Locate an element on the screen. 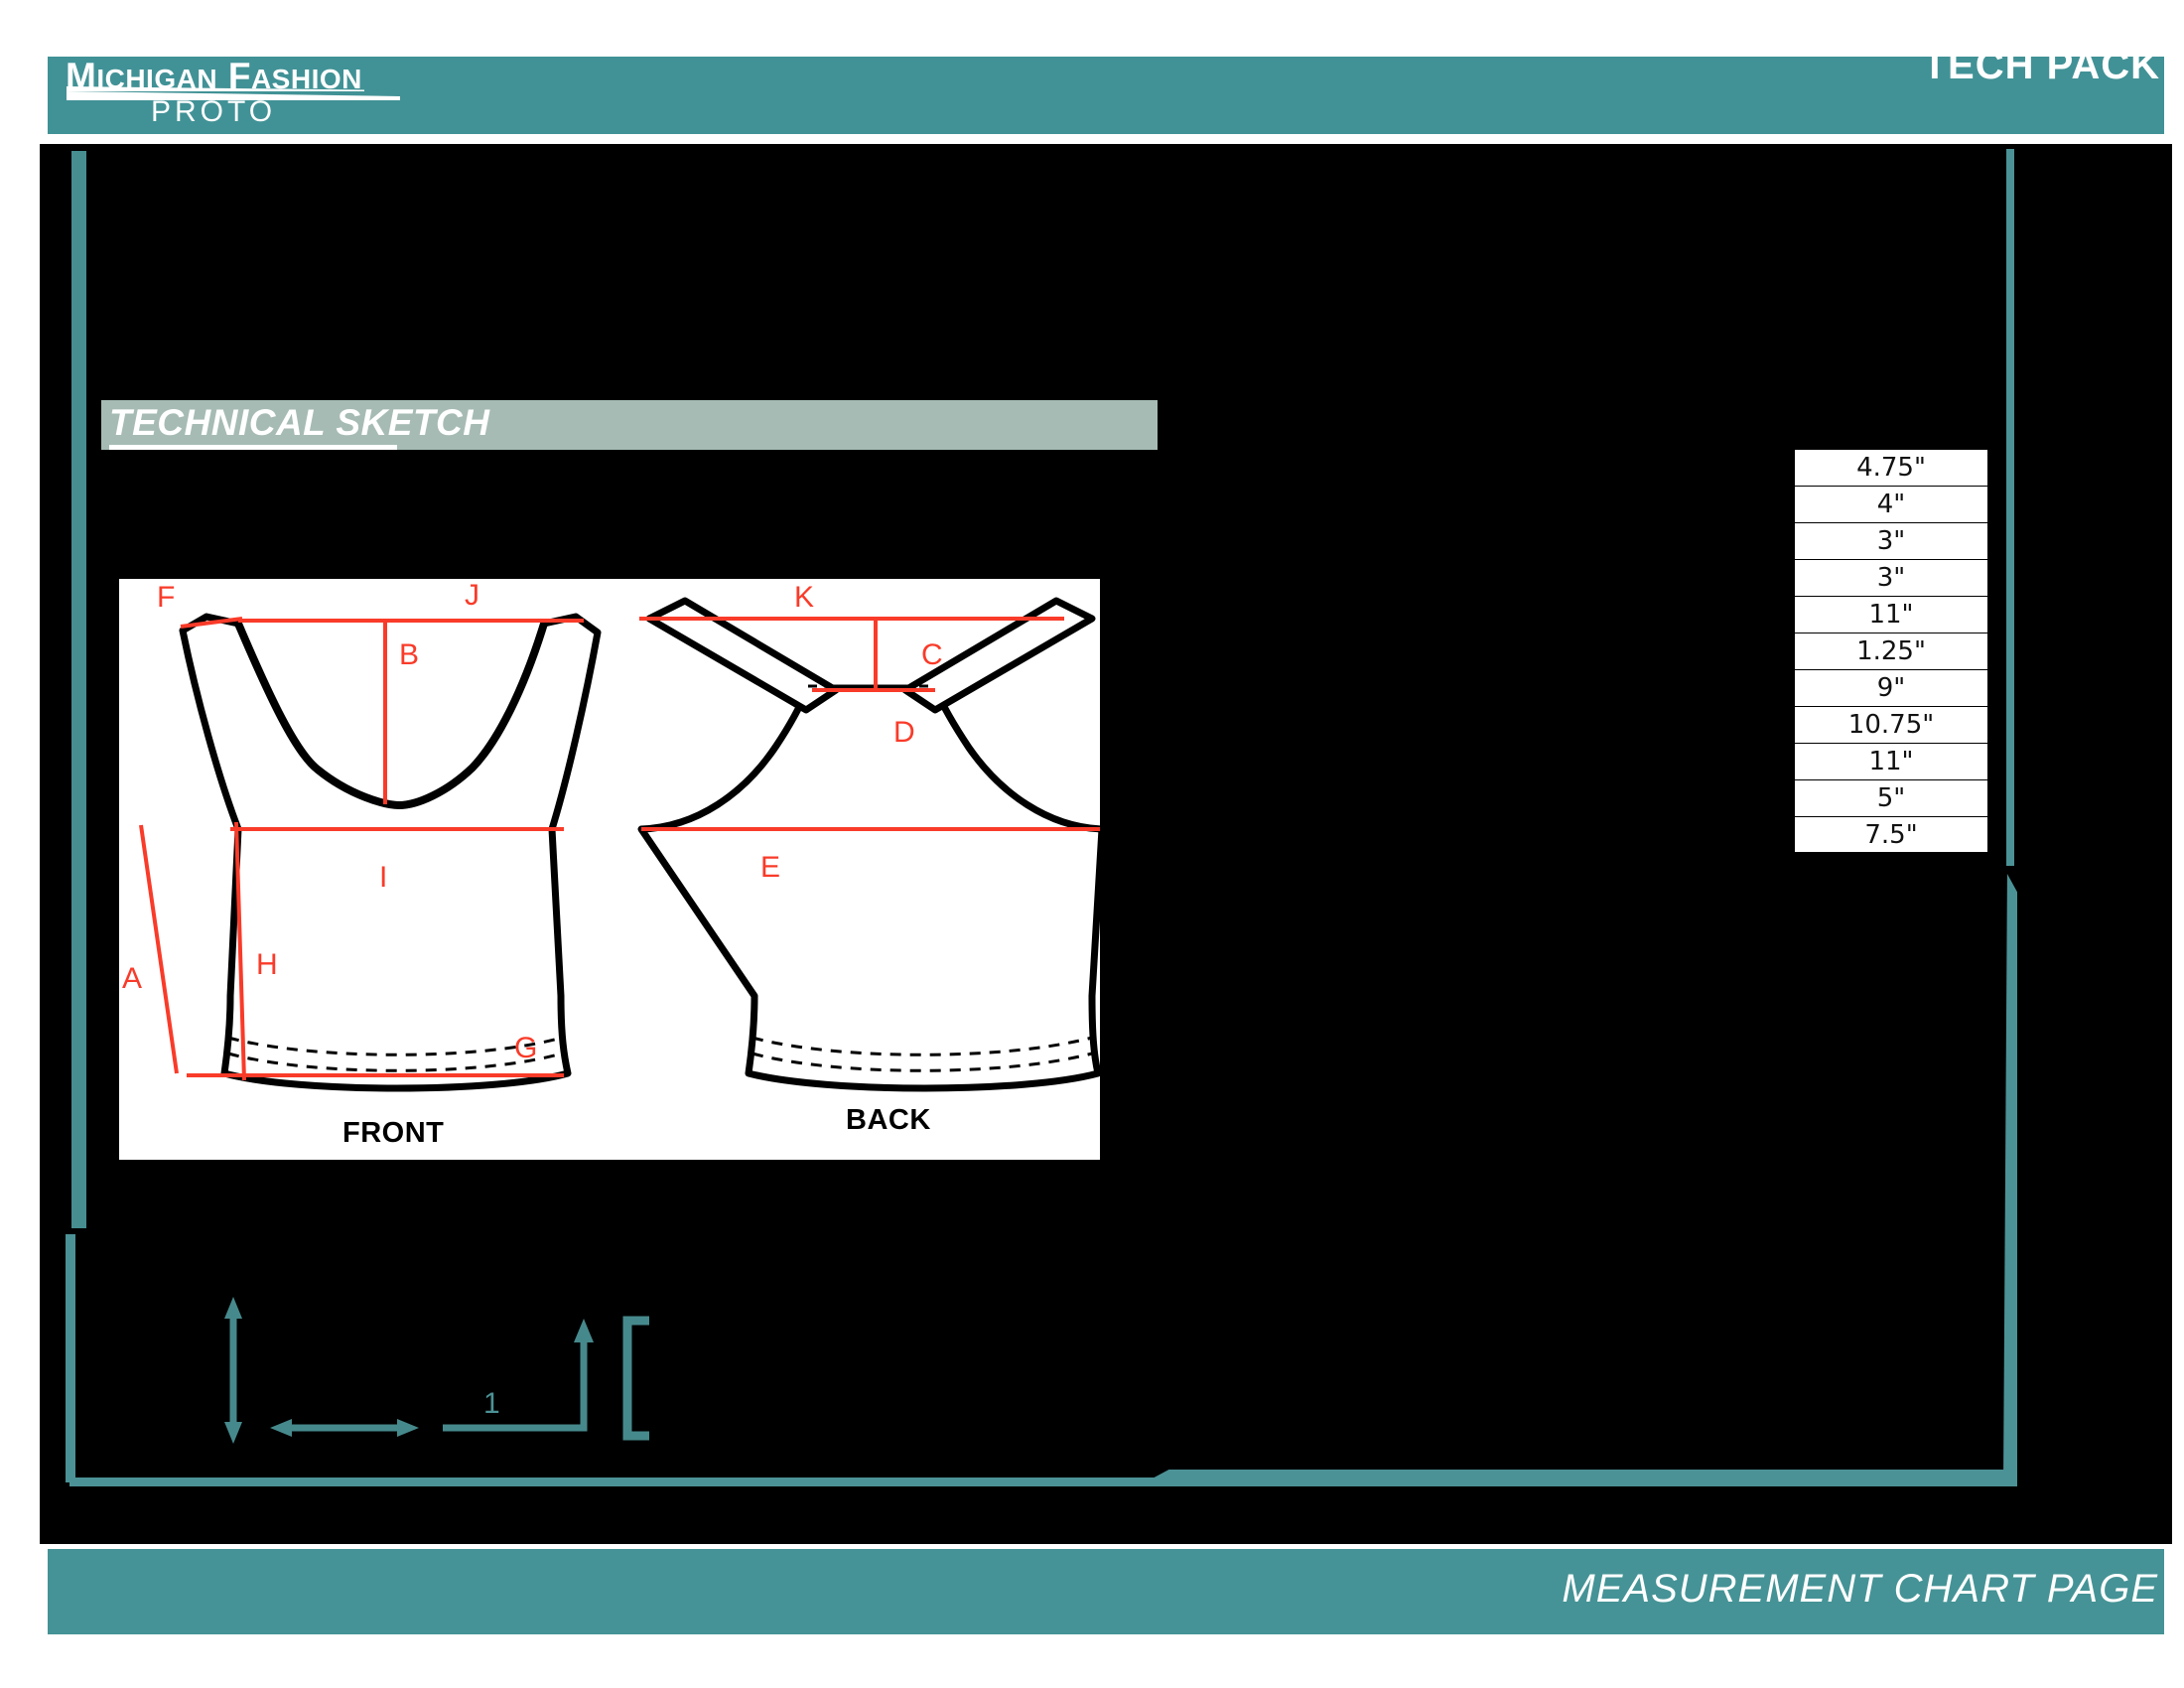 The width and height of the screenshot is (2184, 1688). front-view: F J B I A H G is located at coordinates (362, 835).